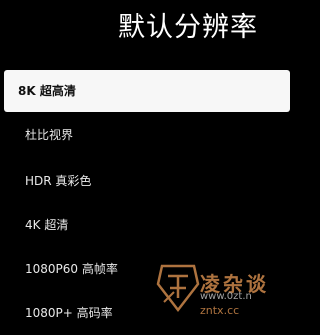 The height and width of the screenshot is (335, 320). I want to click on resolution-option-8k: 8K 超高清, so click(147, 91).